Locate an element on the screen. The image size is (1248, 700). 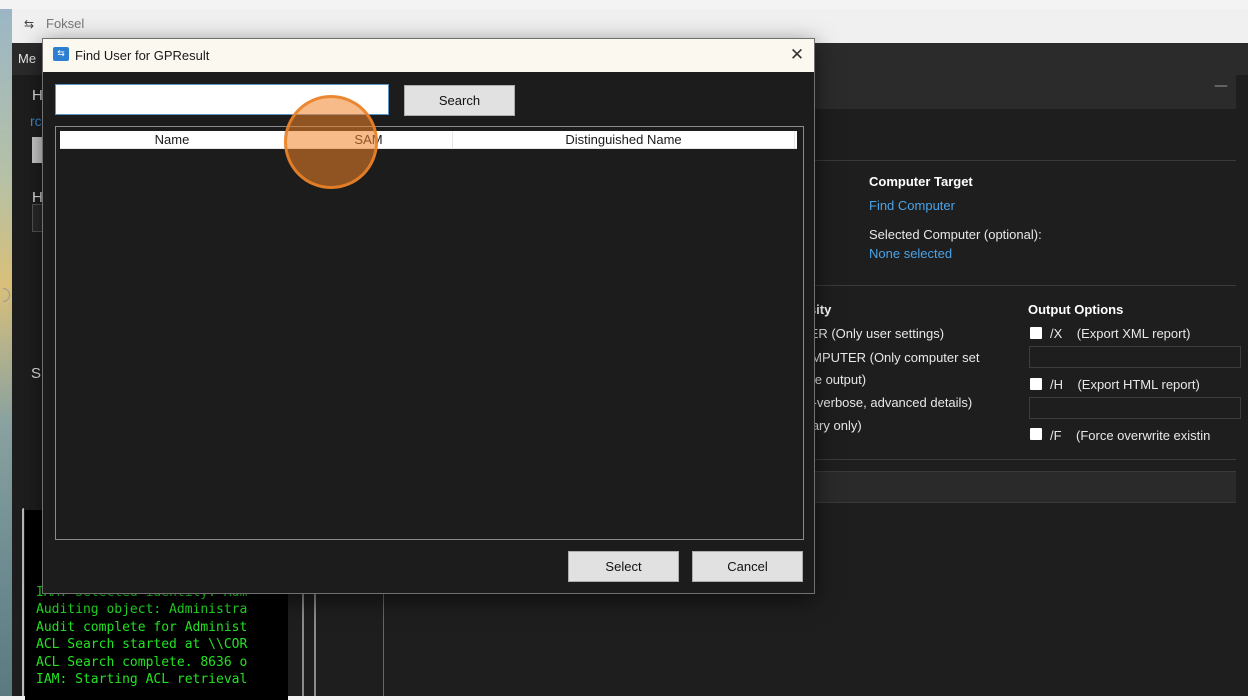
force-desc: (Force overwrite existin is located at coordinates (1143, 435).